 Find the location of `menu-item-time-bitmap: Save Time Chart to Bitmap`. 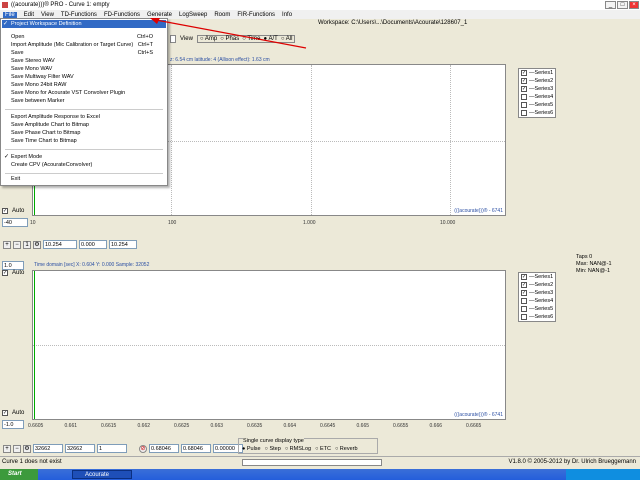

menu-item-time-bitmap: Save Time Chart to Bitmap is located at coordinates (44, 141).